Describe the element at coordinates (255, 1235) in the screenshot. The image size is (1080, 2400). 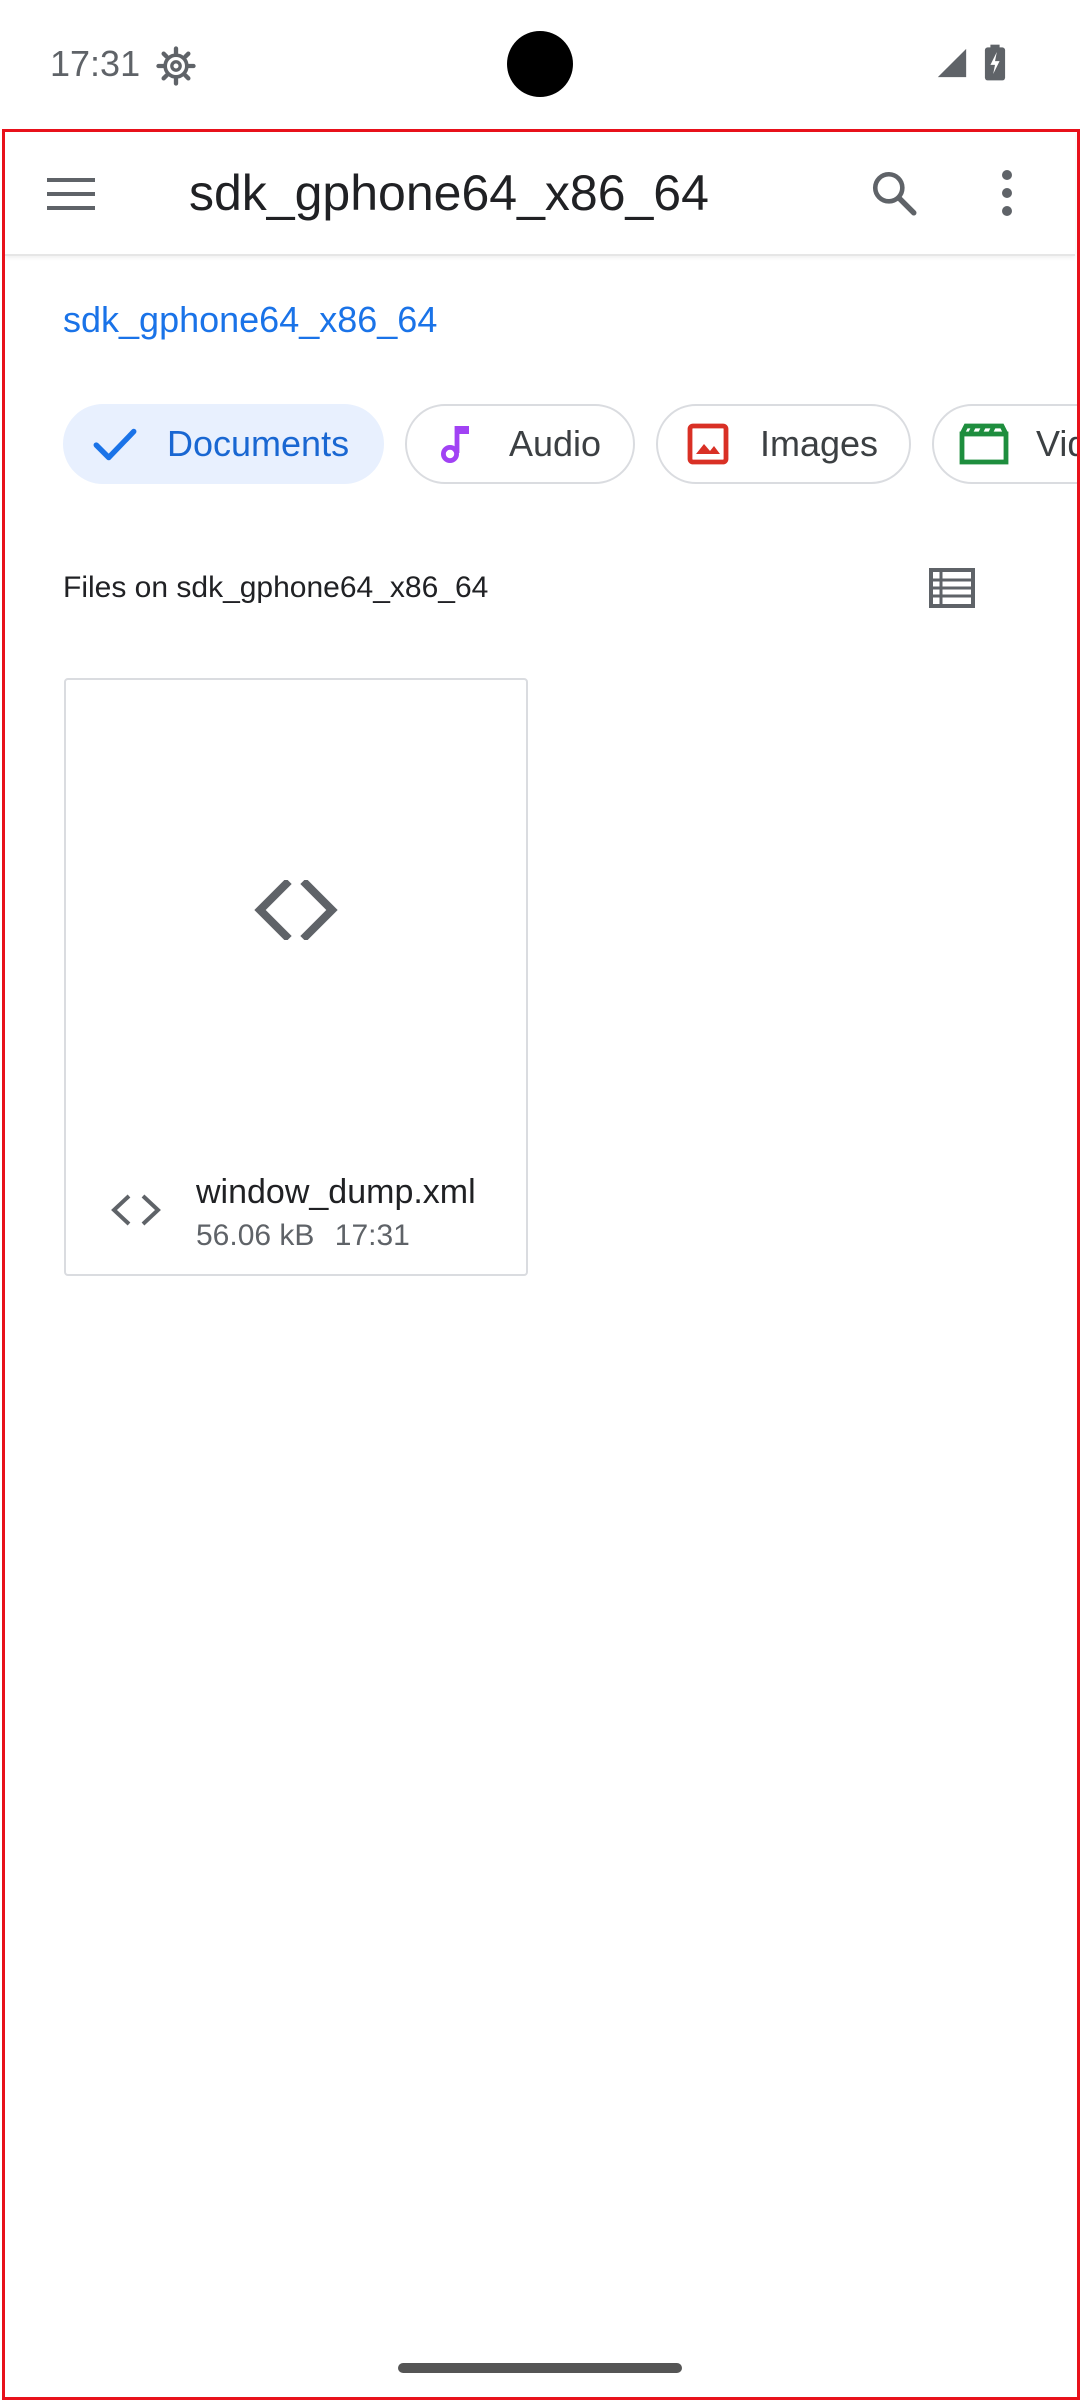
I see `file-size: 56.06 kB` at that location.